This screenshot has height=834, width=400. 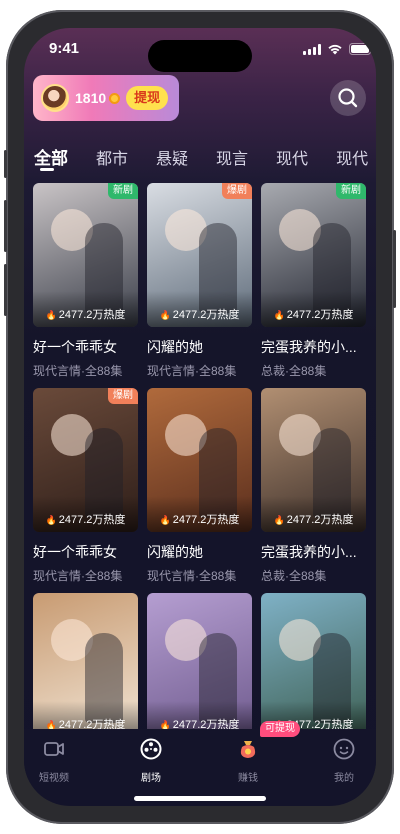 I want to click on nav-earn-money: 赚钱, so click(x=248, y=760).